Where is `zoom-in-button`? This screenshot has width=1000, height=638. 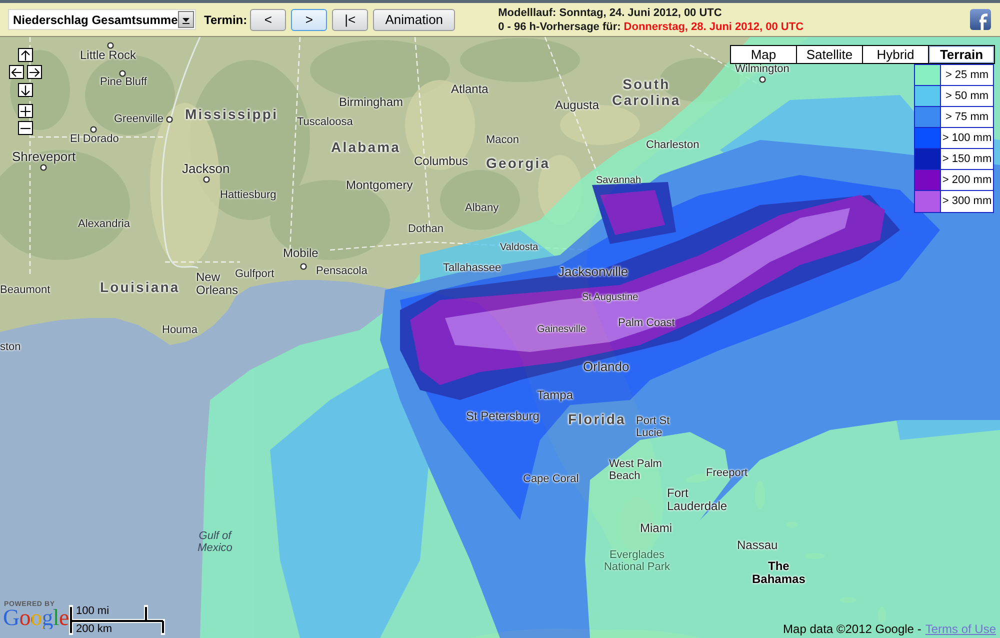 zoom-in-button is located at coordinates (25, 111).